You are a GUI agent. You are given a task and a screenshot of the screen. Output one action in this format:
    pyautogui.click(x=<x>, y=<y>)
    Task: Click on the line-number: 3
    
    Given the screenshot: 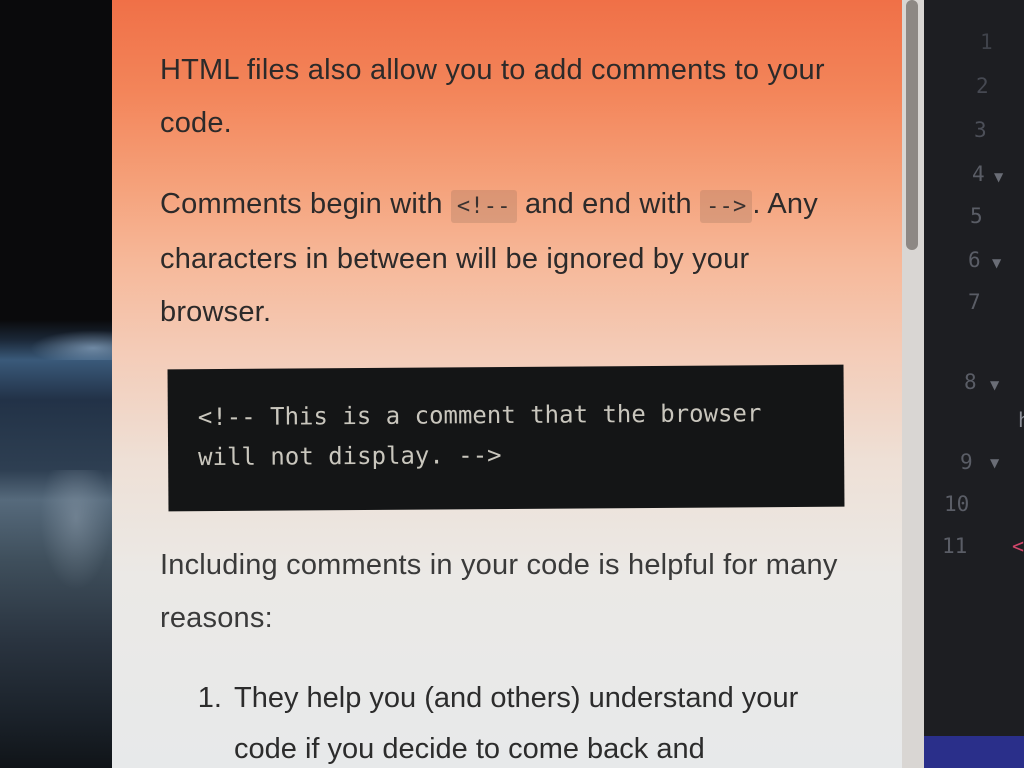 What is the action you would take?
    pyautogui.click(x=980, y=130)
    